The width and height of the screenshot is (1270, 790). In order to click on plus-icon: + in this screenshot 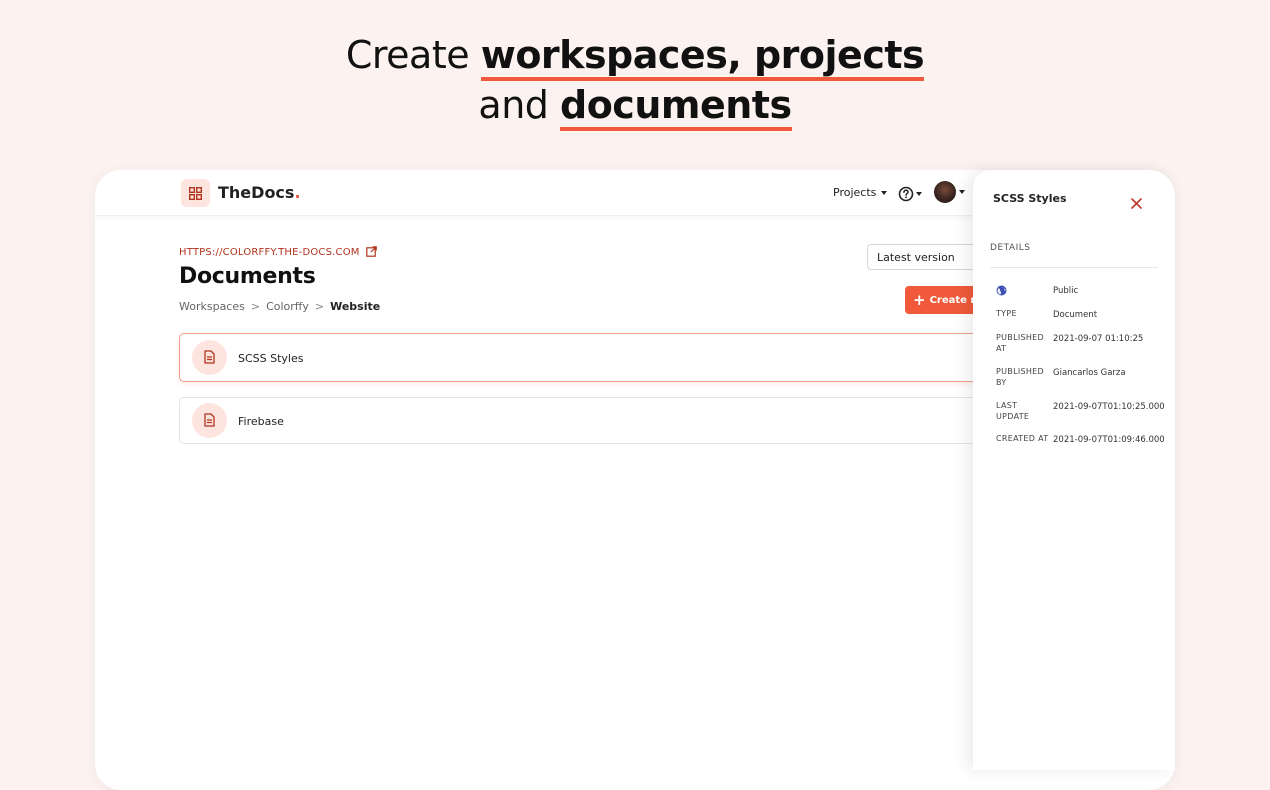, I will do `click(919, 300)`.